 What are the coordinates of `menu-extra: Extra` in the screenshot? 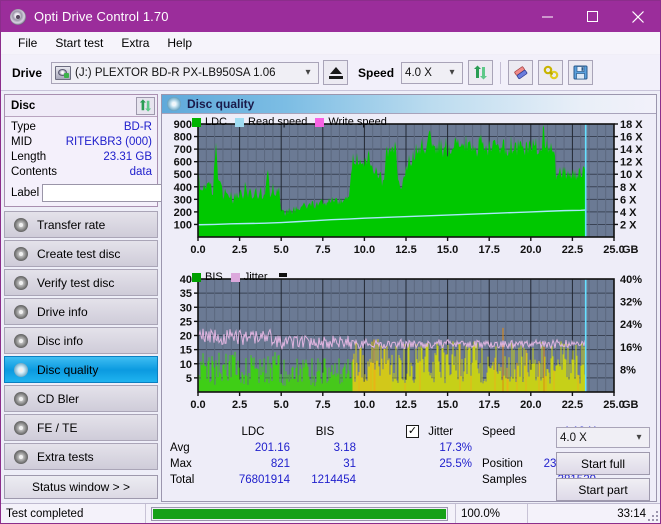 It's located at (135, 43).